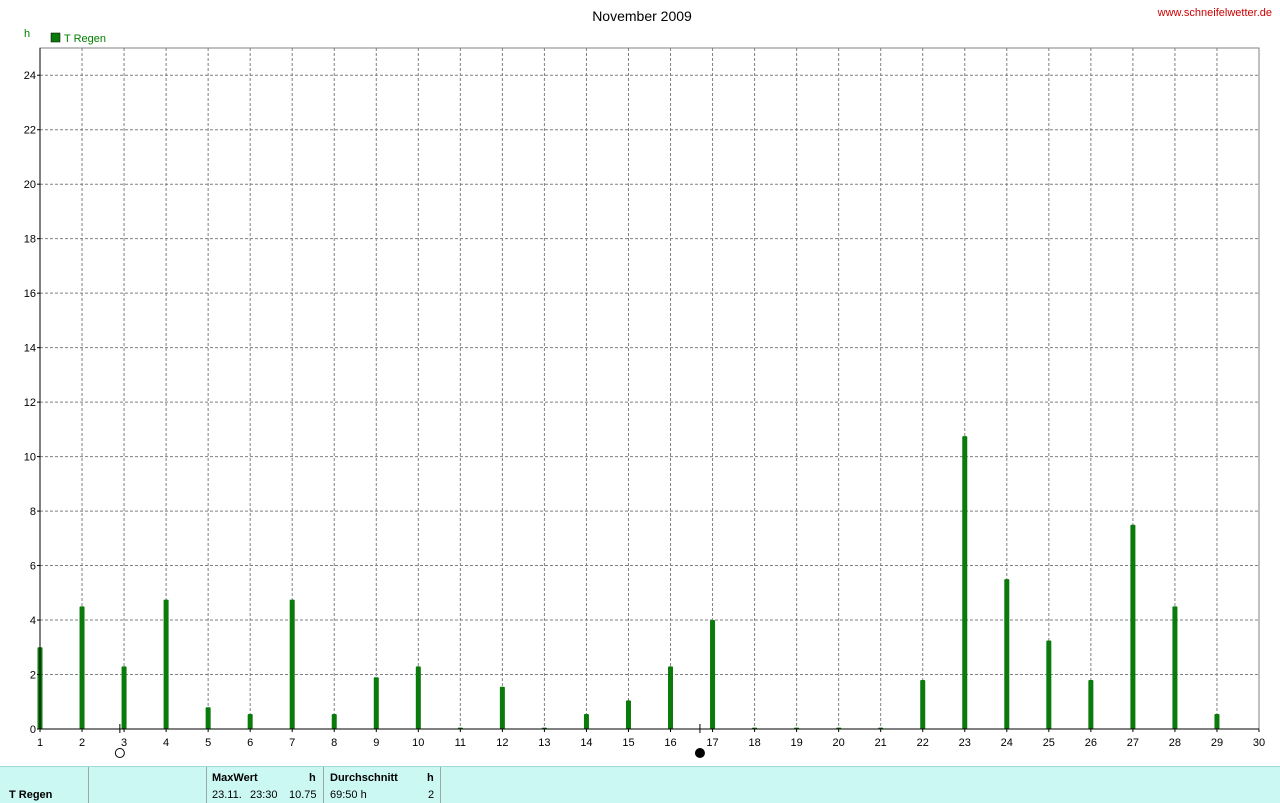 Image resolution: width=1280 pixels, height=803 pixels. Describe the element at coordinates (460, 743) in the screenshot. I see `x-tick-label: 11` at that location.